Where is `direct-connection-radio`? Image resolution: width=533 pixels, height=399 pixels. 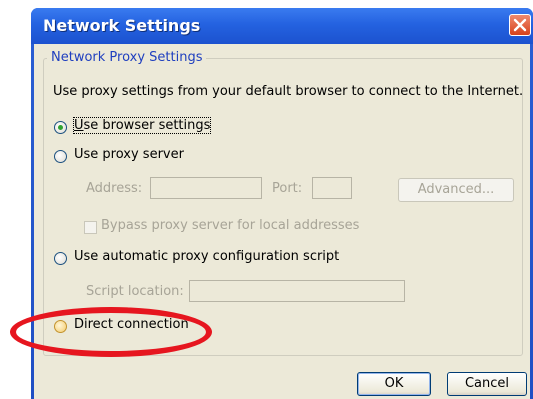 direct-connection-radio is located at coordinates (60, 326).